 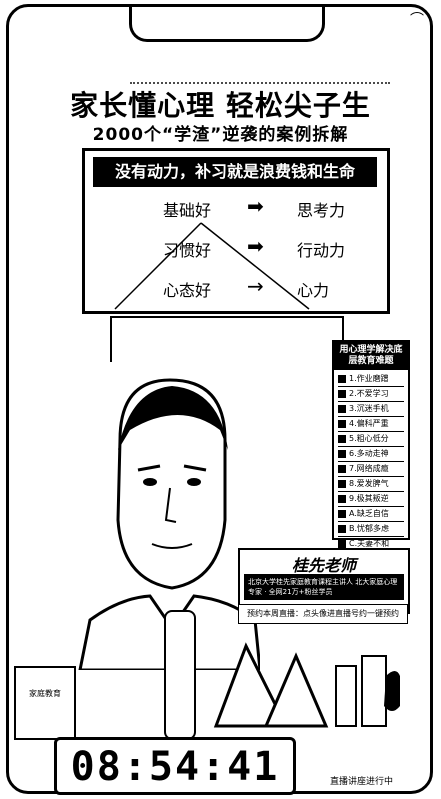 What do you see at coordinates (323, 565) in the screenshot?
I see `teacher-name: 桂先老师` at bounding box center [323, 565].